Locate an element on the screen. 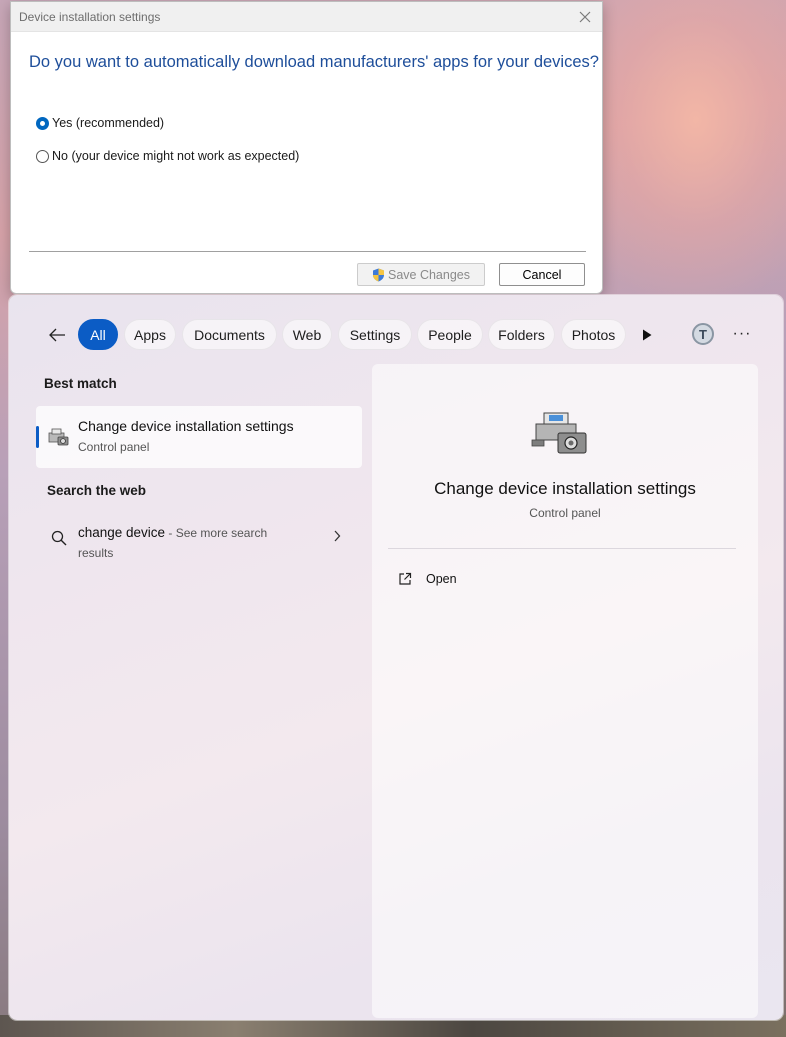 Image resolution: width=786 pixels, height=1037 pixels. tab-documents-label: Documents is located at coordinates (229, 334).